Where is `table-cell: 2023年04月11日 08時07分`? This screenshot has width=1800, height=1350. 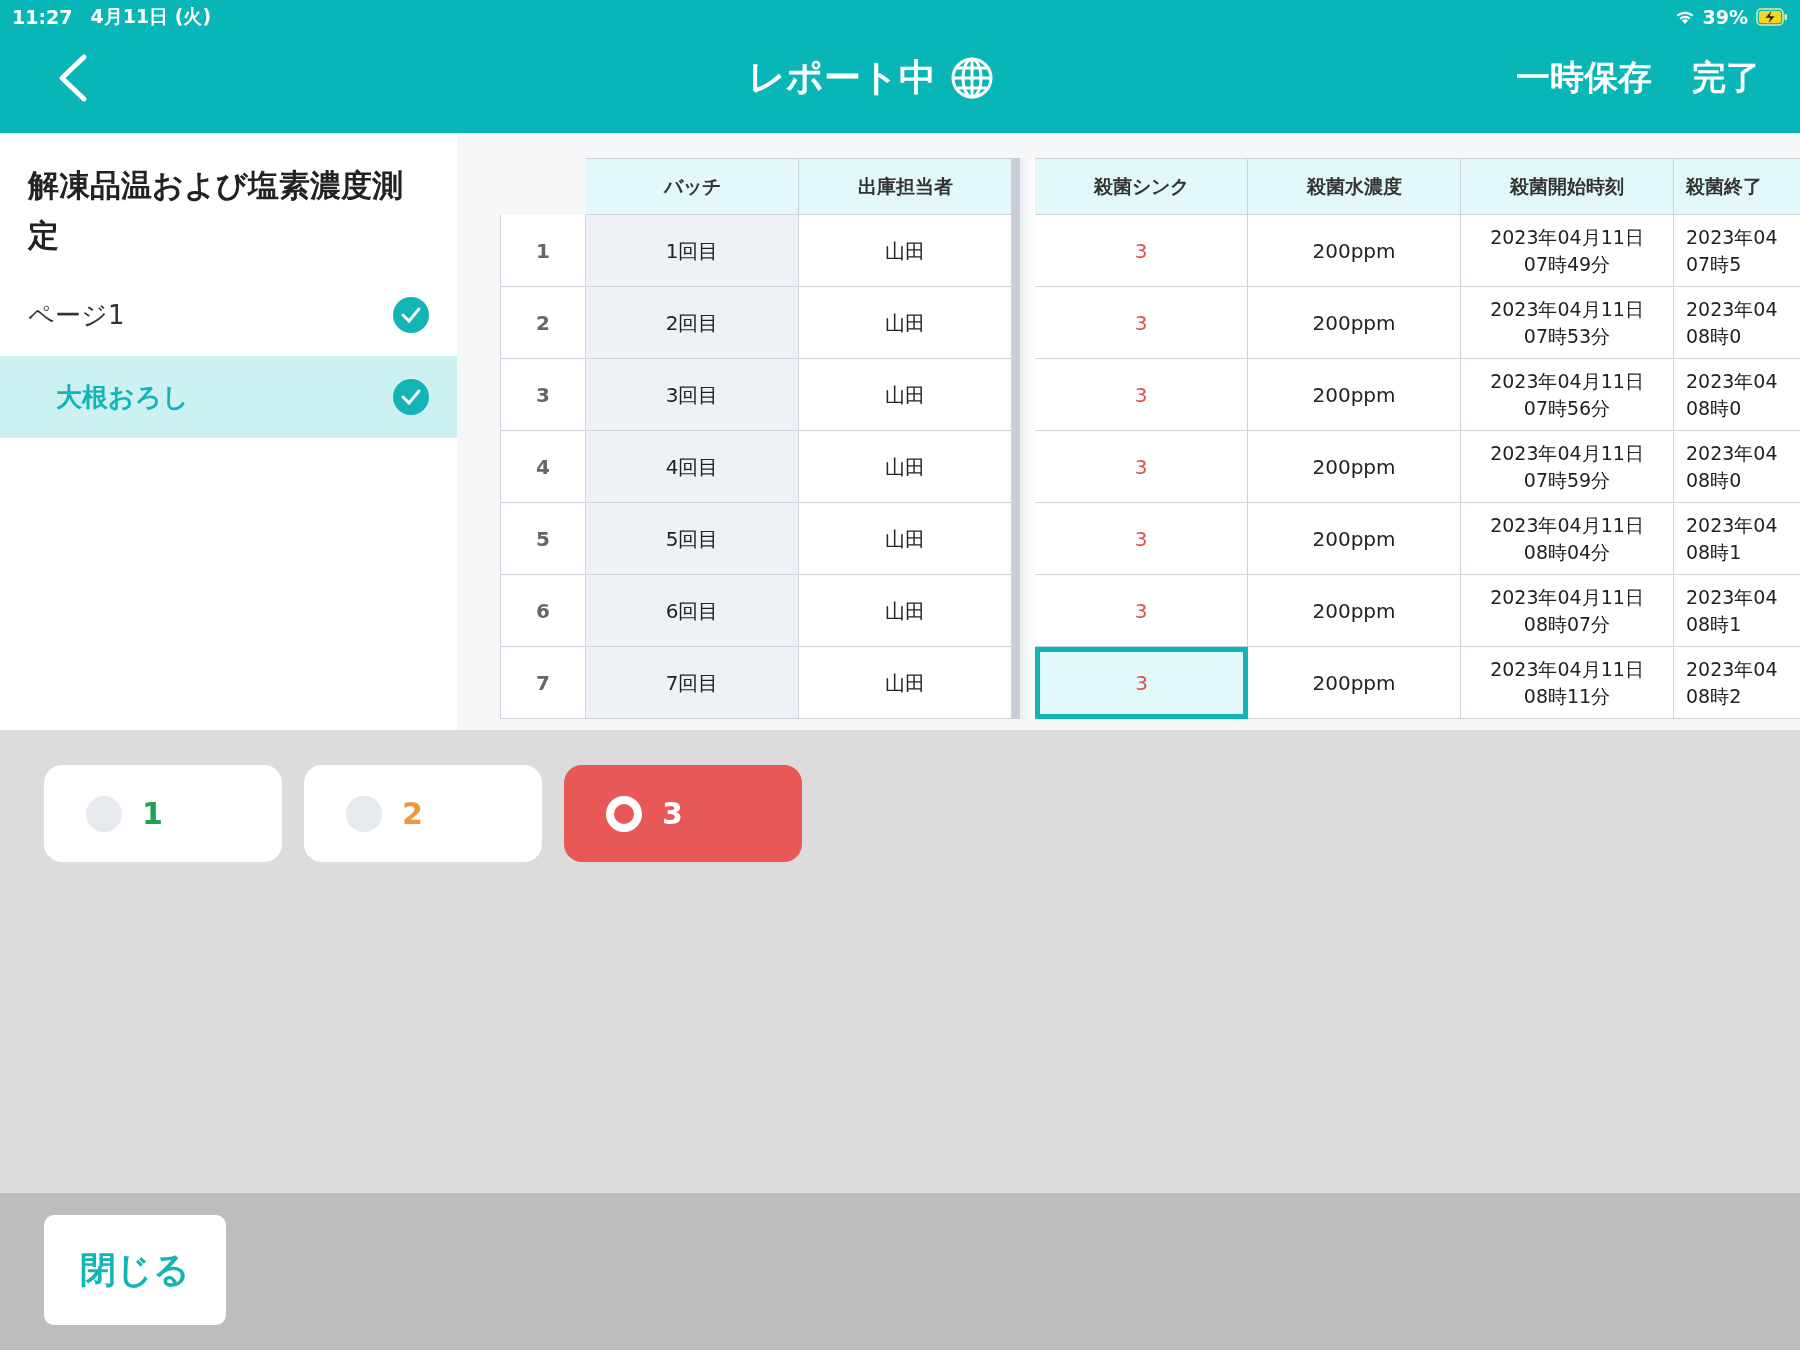 table-cell: 2023年04月11日 08時07分 is located at coordinates (1567, 611).